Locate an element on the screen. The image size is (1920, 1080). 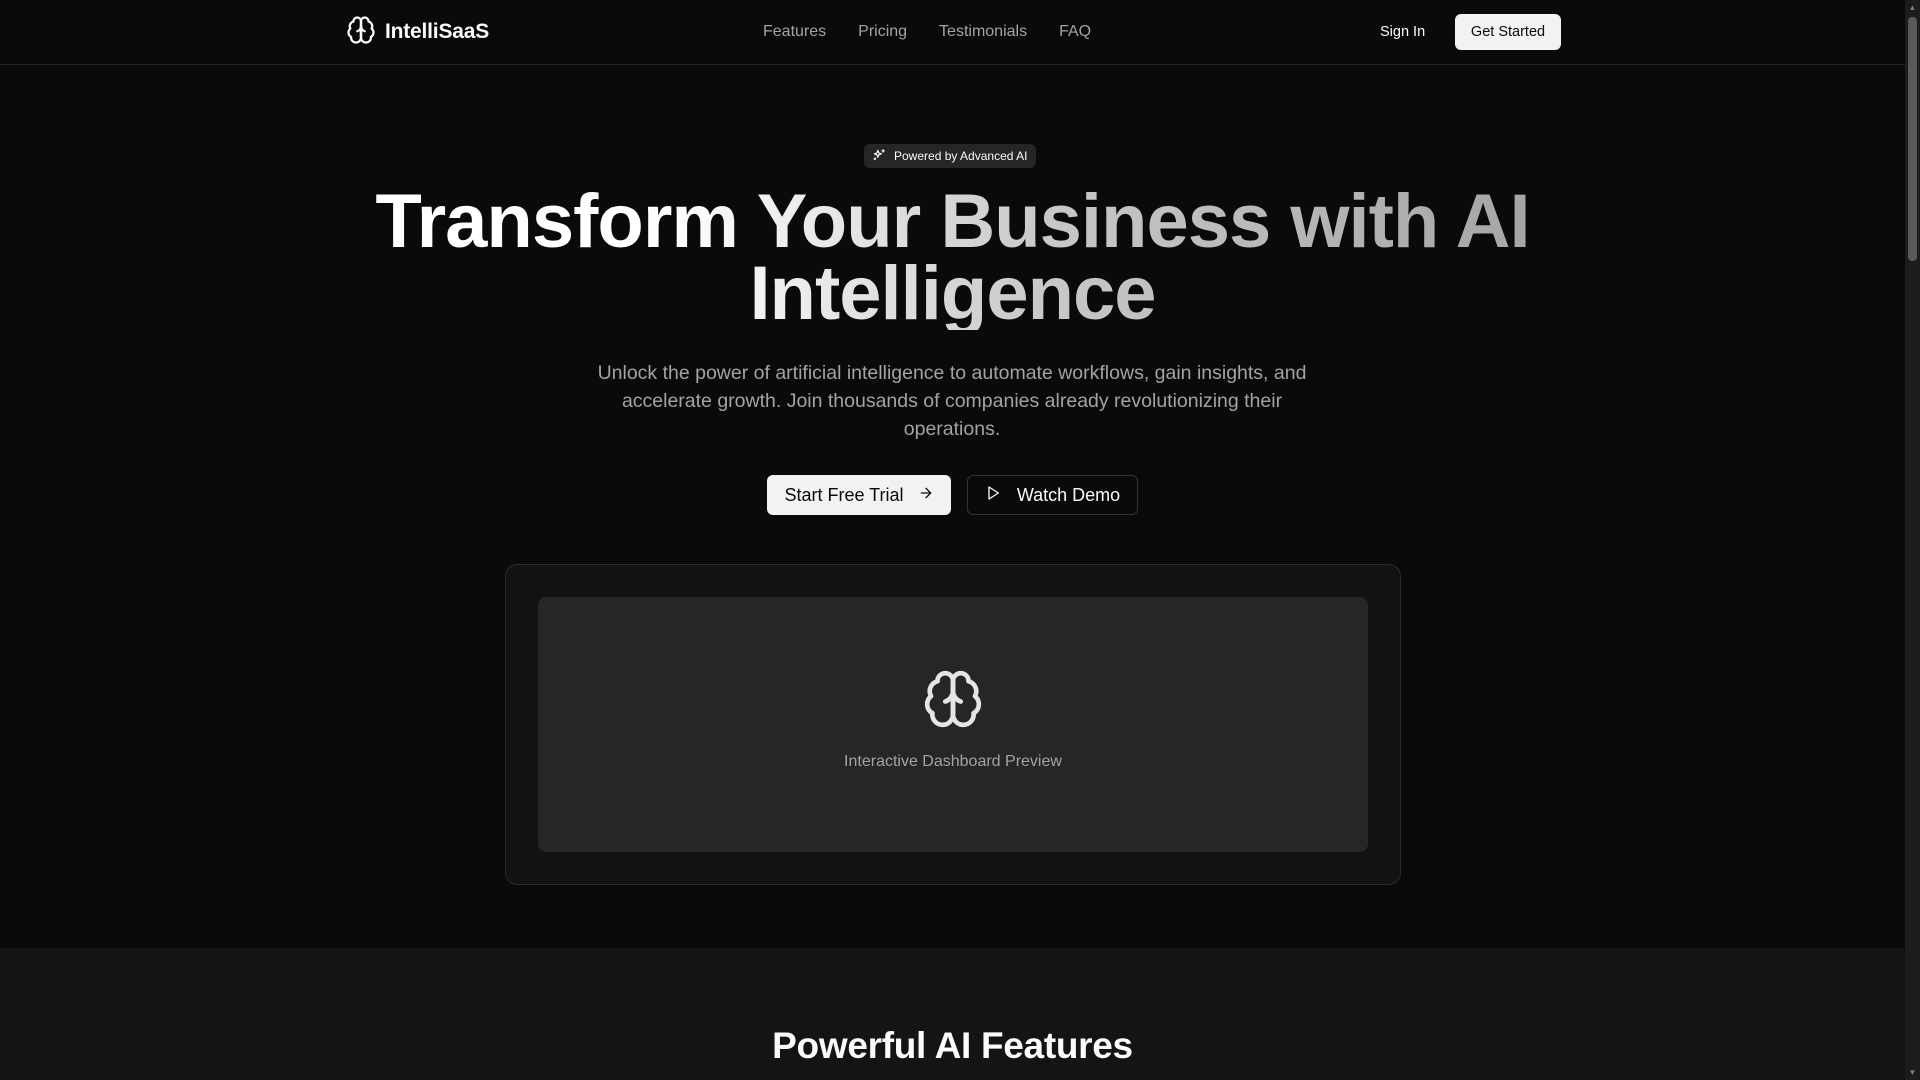
scroll-down-arrow-icon: ▼ is located at coordinates (1912, 1072).